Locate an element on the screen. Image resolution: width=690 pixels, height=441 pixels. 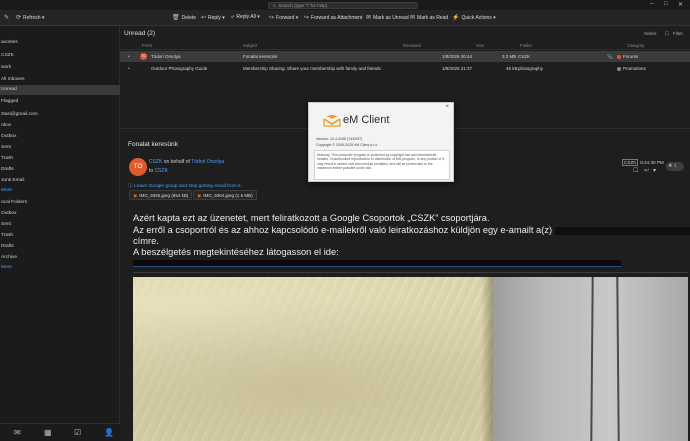
refresh-icon: ⟳ is located at coordinates (19, 18).